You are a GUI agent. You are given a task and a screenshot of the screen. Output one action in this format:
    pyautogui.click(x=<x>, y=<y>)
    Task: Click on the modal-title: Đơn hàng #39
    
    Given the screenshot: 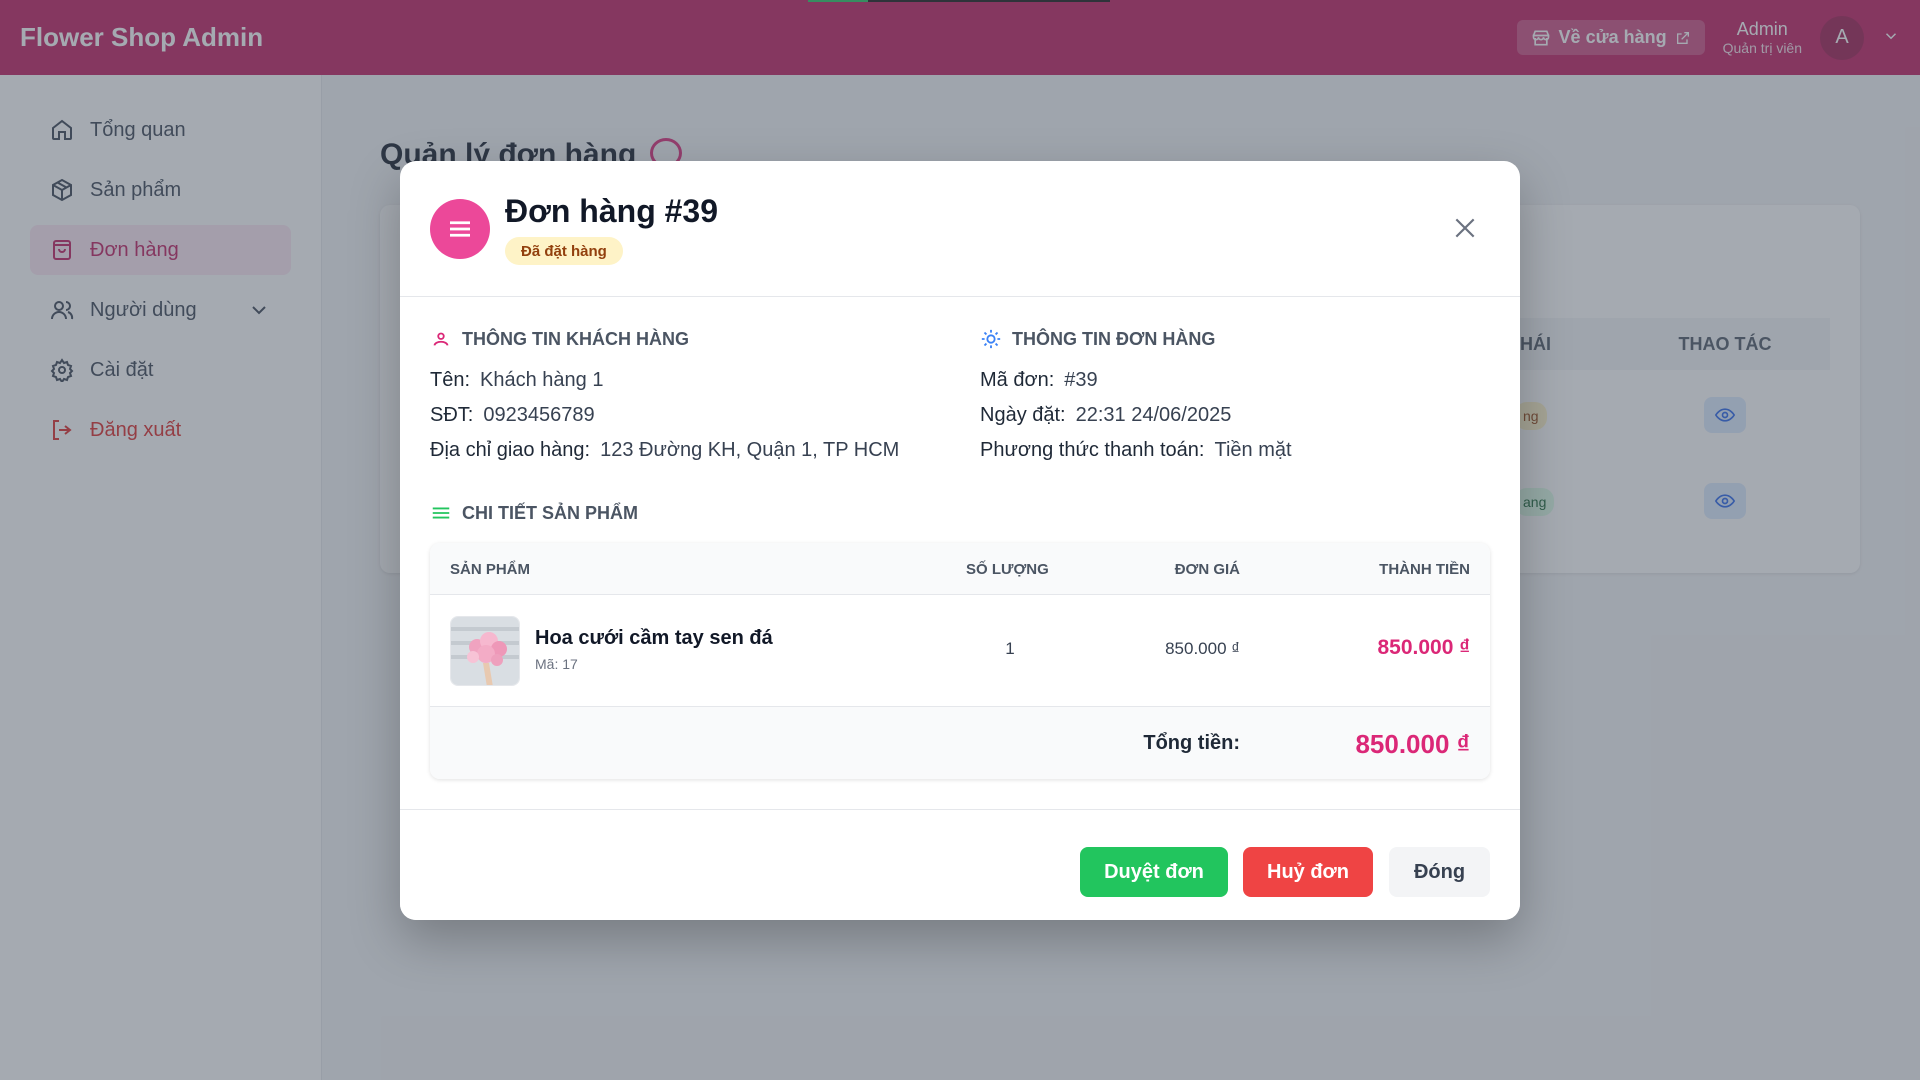 What is the action you would take?
    pyautogui.click(x=612, y=211)
    